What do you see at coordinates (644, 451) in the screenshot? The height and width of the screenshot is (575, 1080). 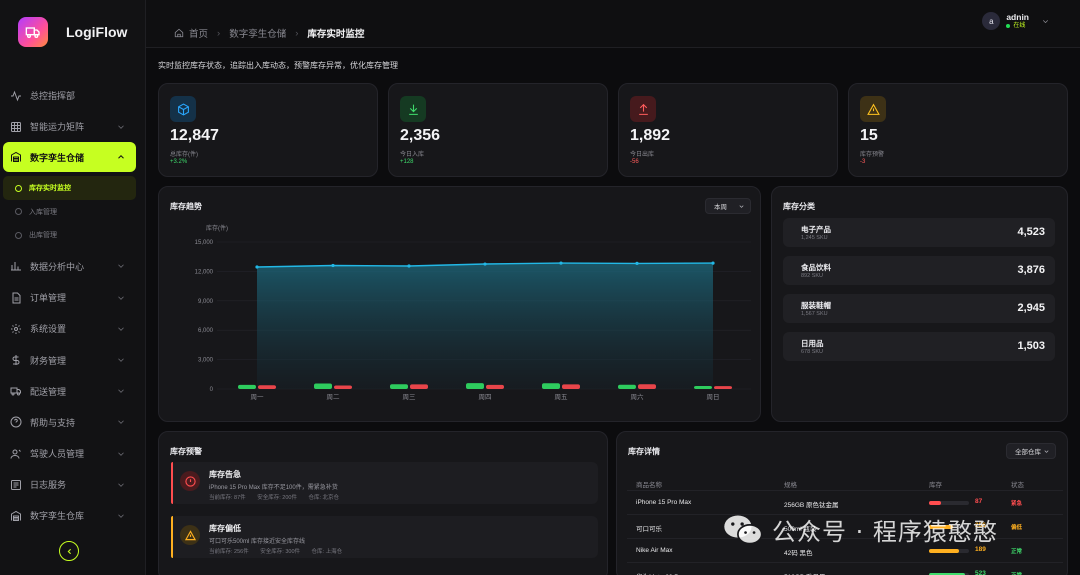 I see `detail-title: 库存详情` at bounding box center [644, 451].